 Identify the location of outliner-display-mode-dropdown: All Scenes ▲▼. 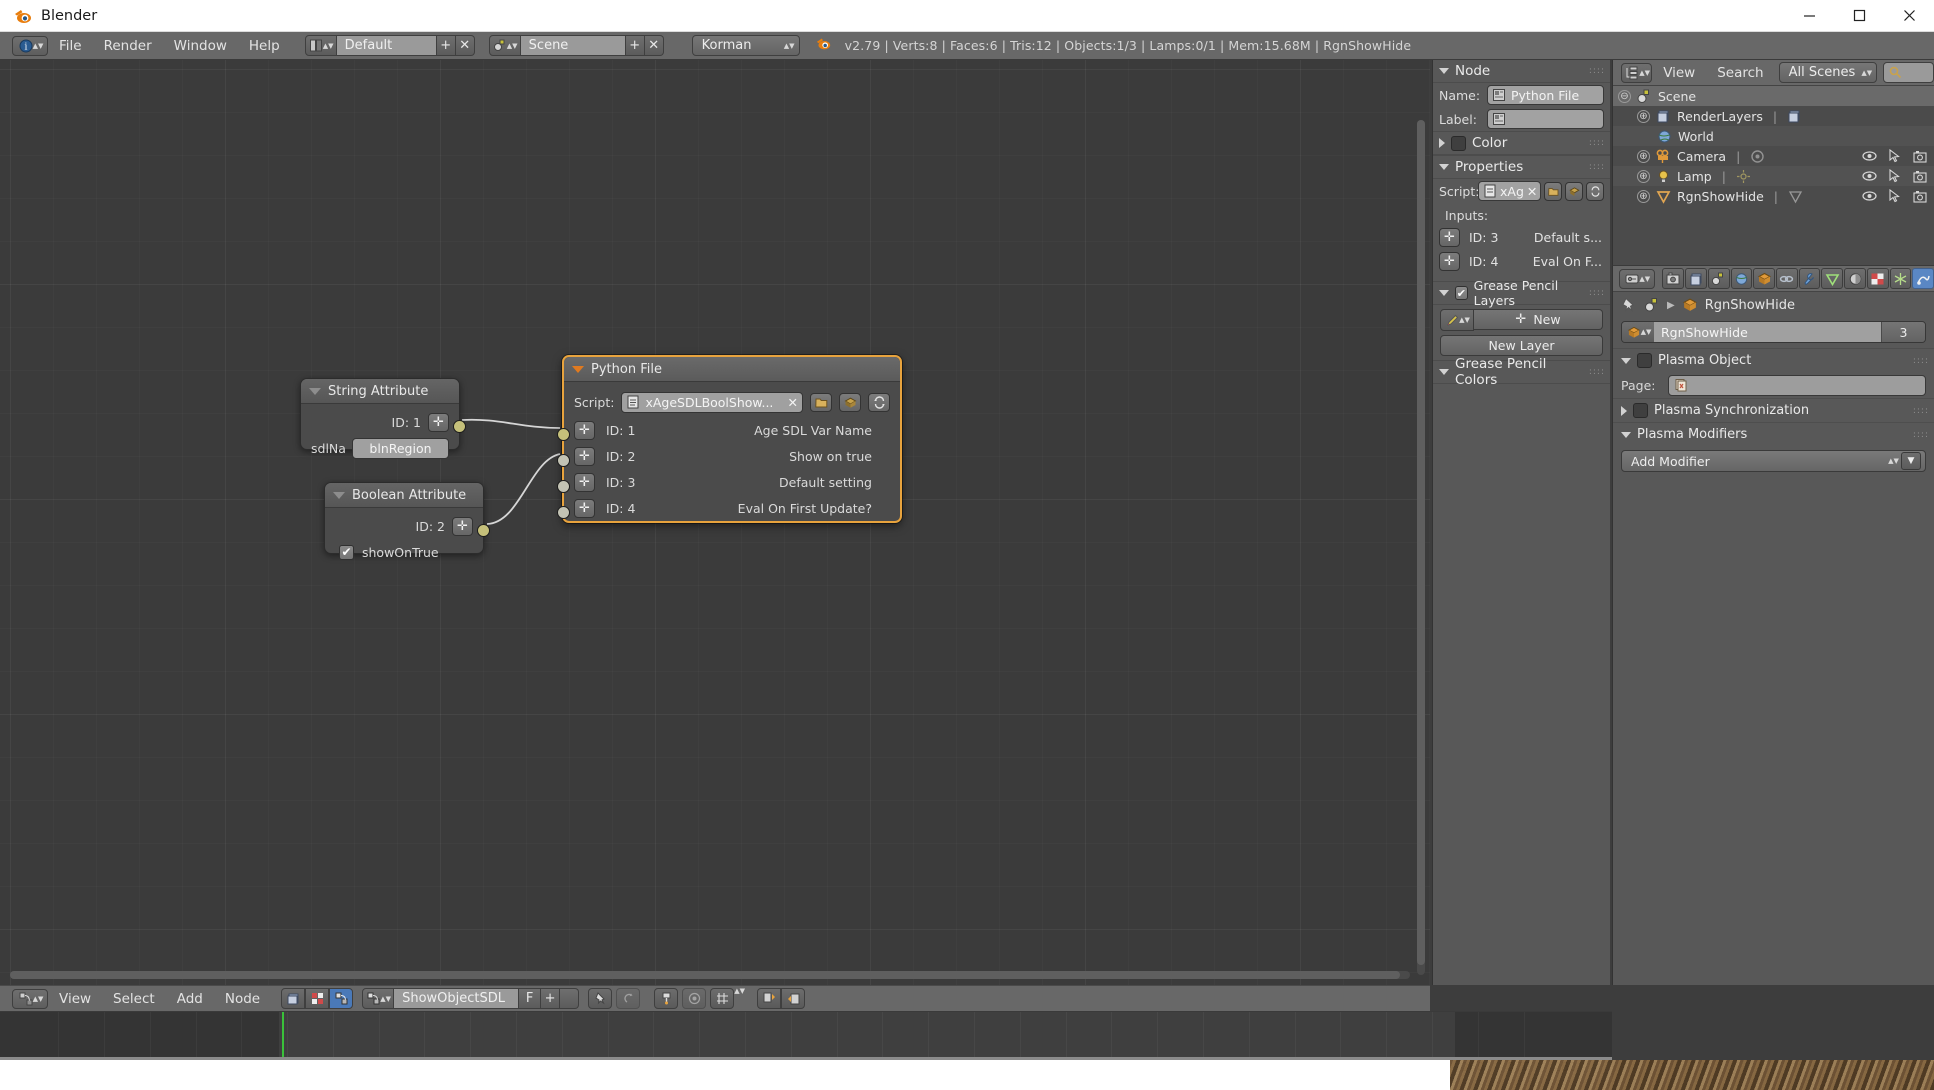
(1828, 72).